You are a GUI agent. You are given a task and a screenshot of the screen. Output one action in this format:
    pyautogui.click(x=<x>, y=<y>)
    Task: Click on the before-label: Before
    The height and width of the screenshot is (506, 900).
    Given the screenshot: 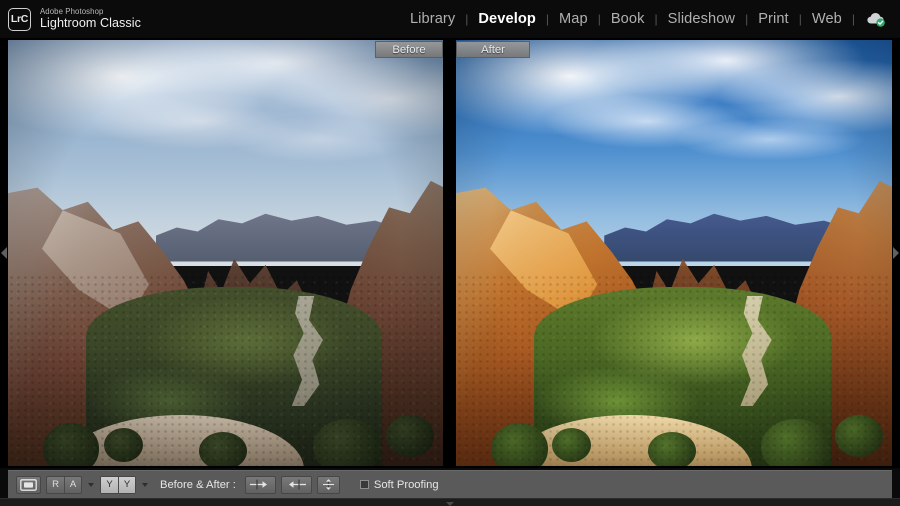 What is the action you would take?
    pyautogui.click(x=409, y=49)
    